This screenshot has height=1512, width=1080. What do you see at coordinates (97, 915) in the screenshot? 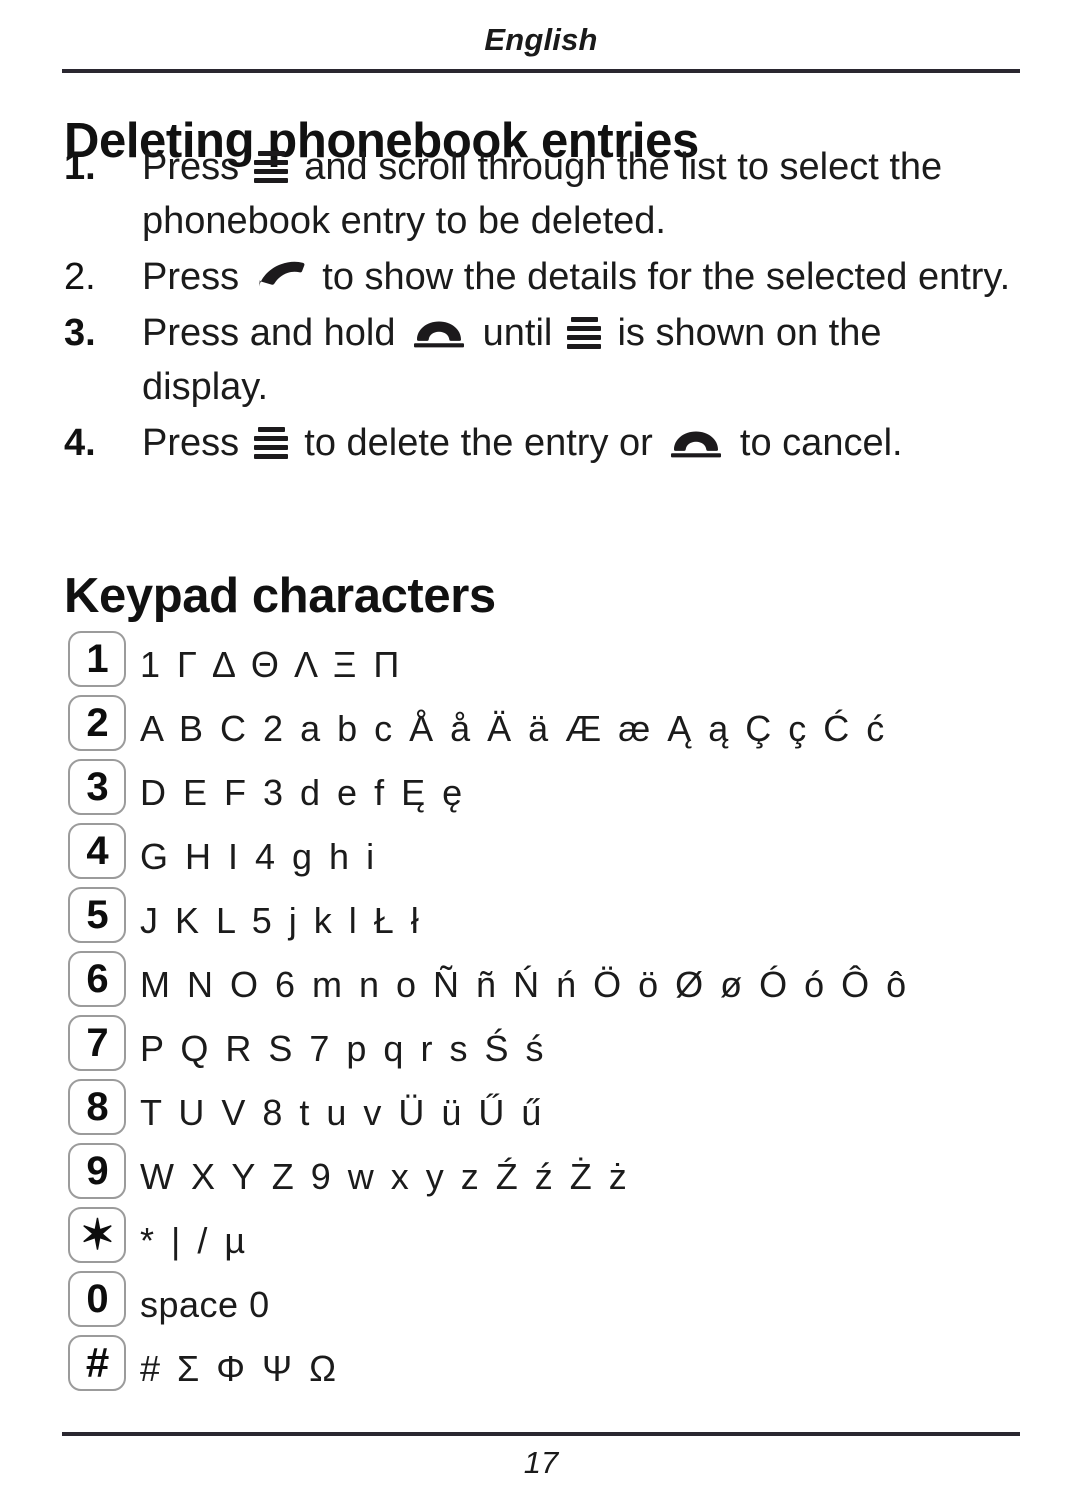
I see `key-5: 5` at bounding box center [97, 915].